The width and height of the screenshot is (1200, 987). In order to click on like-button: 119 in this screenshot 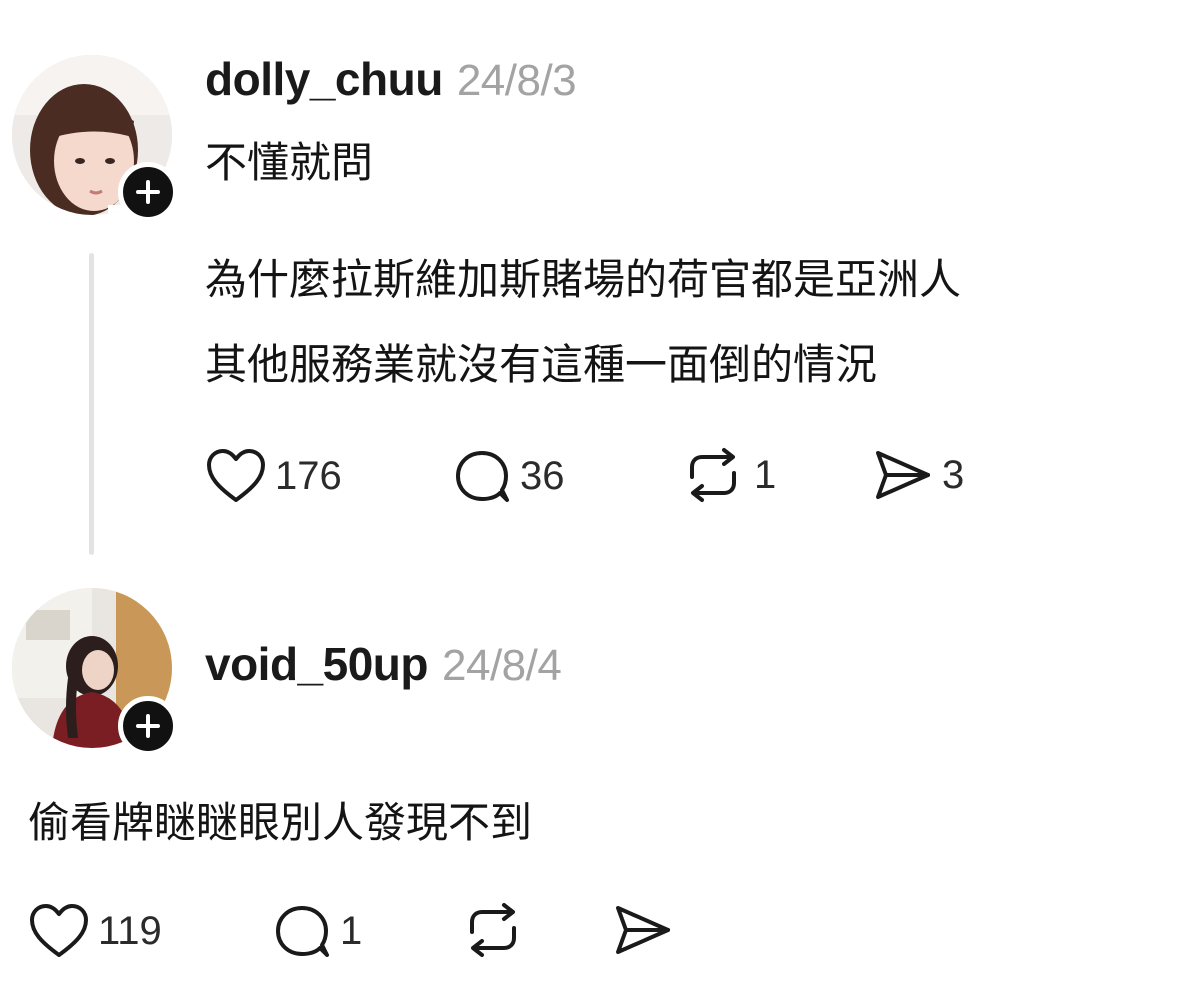, I will do `click(95, 931)`.